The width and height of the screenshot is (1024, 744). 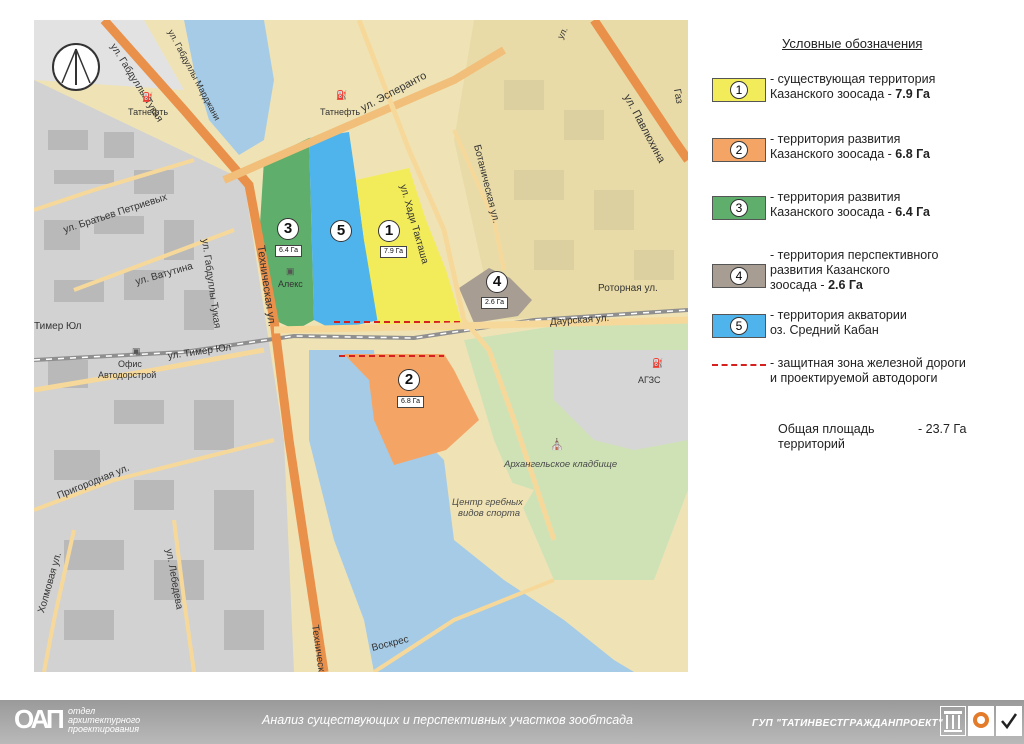 I want to click on legend-swatch-1: 1, so click(x=739, y=90).